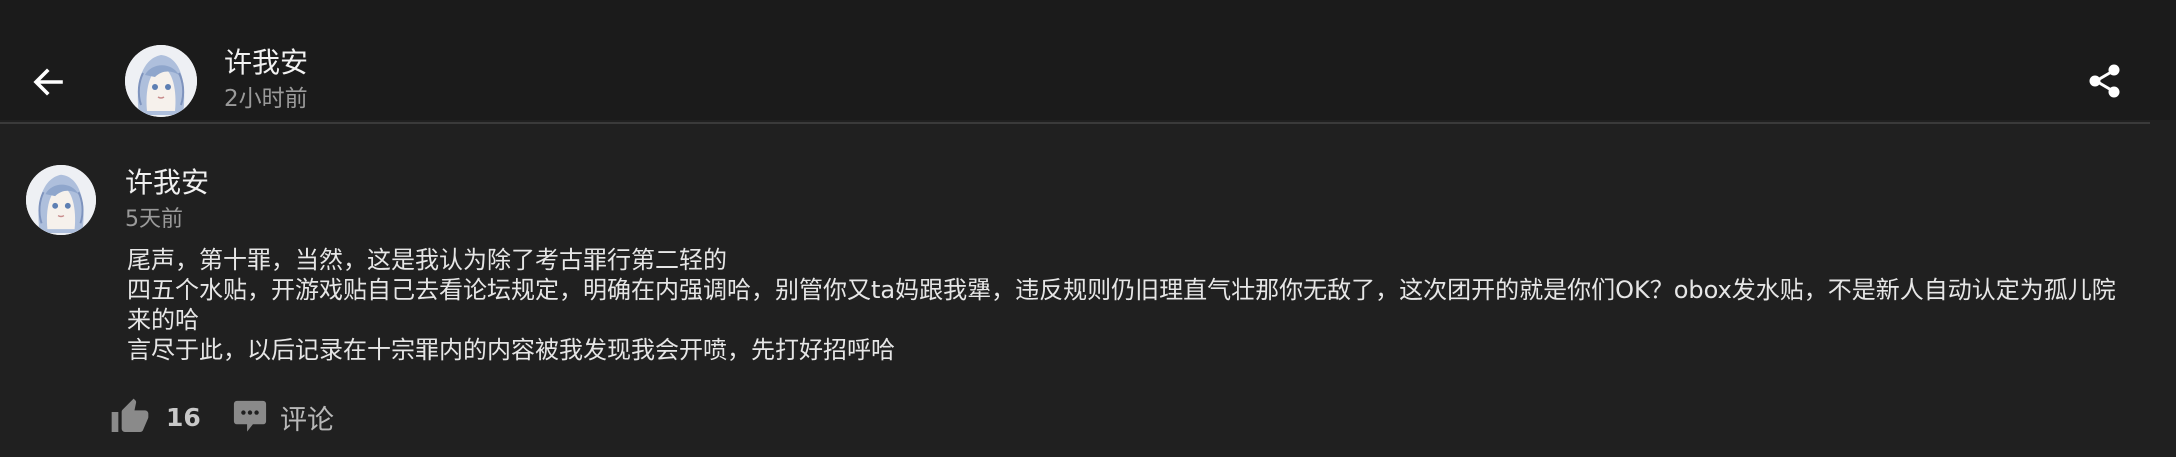 The height and width of the screenshot is (457, 2176). I want to click on like-button: 16, so click(155, 417).